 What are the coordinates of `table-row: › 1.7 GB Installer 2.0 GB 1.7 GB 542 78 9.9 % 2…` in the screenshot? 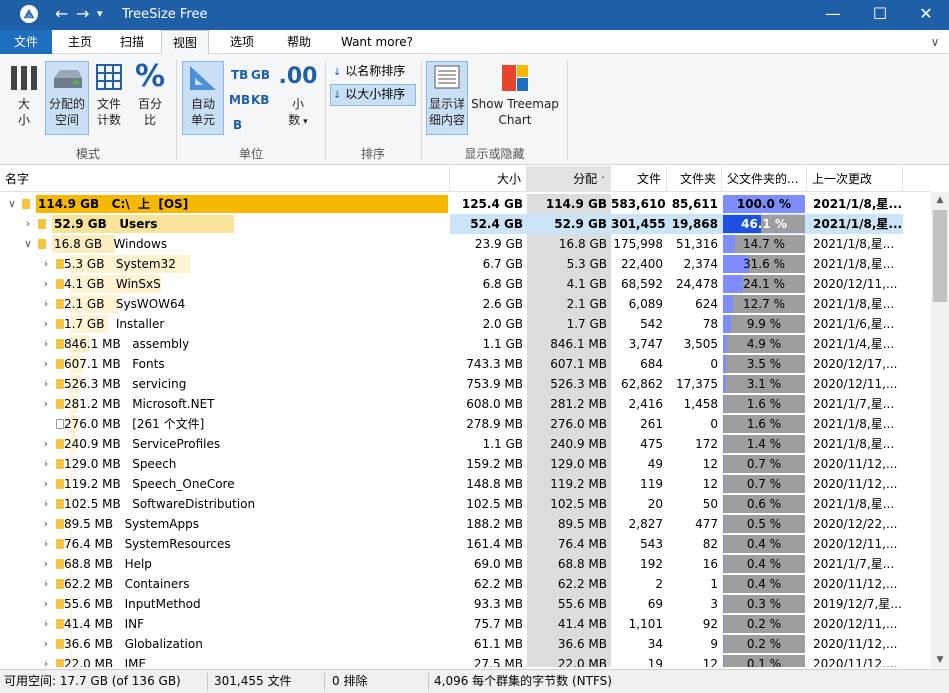 It's located at (465, 324).